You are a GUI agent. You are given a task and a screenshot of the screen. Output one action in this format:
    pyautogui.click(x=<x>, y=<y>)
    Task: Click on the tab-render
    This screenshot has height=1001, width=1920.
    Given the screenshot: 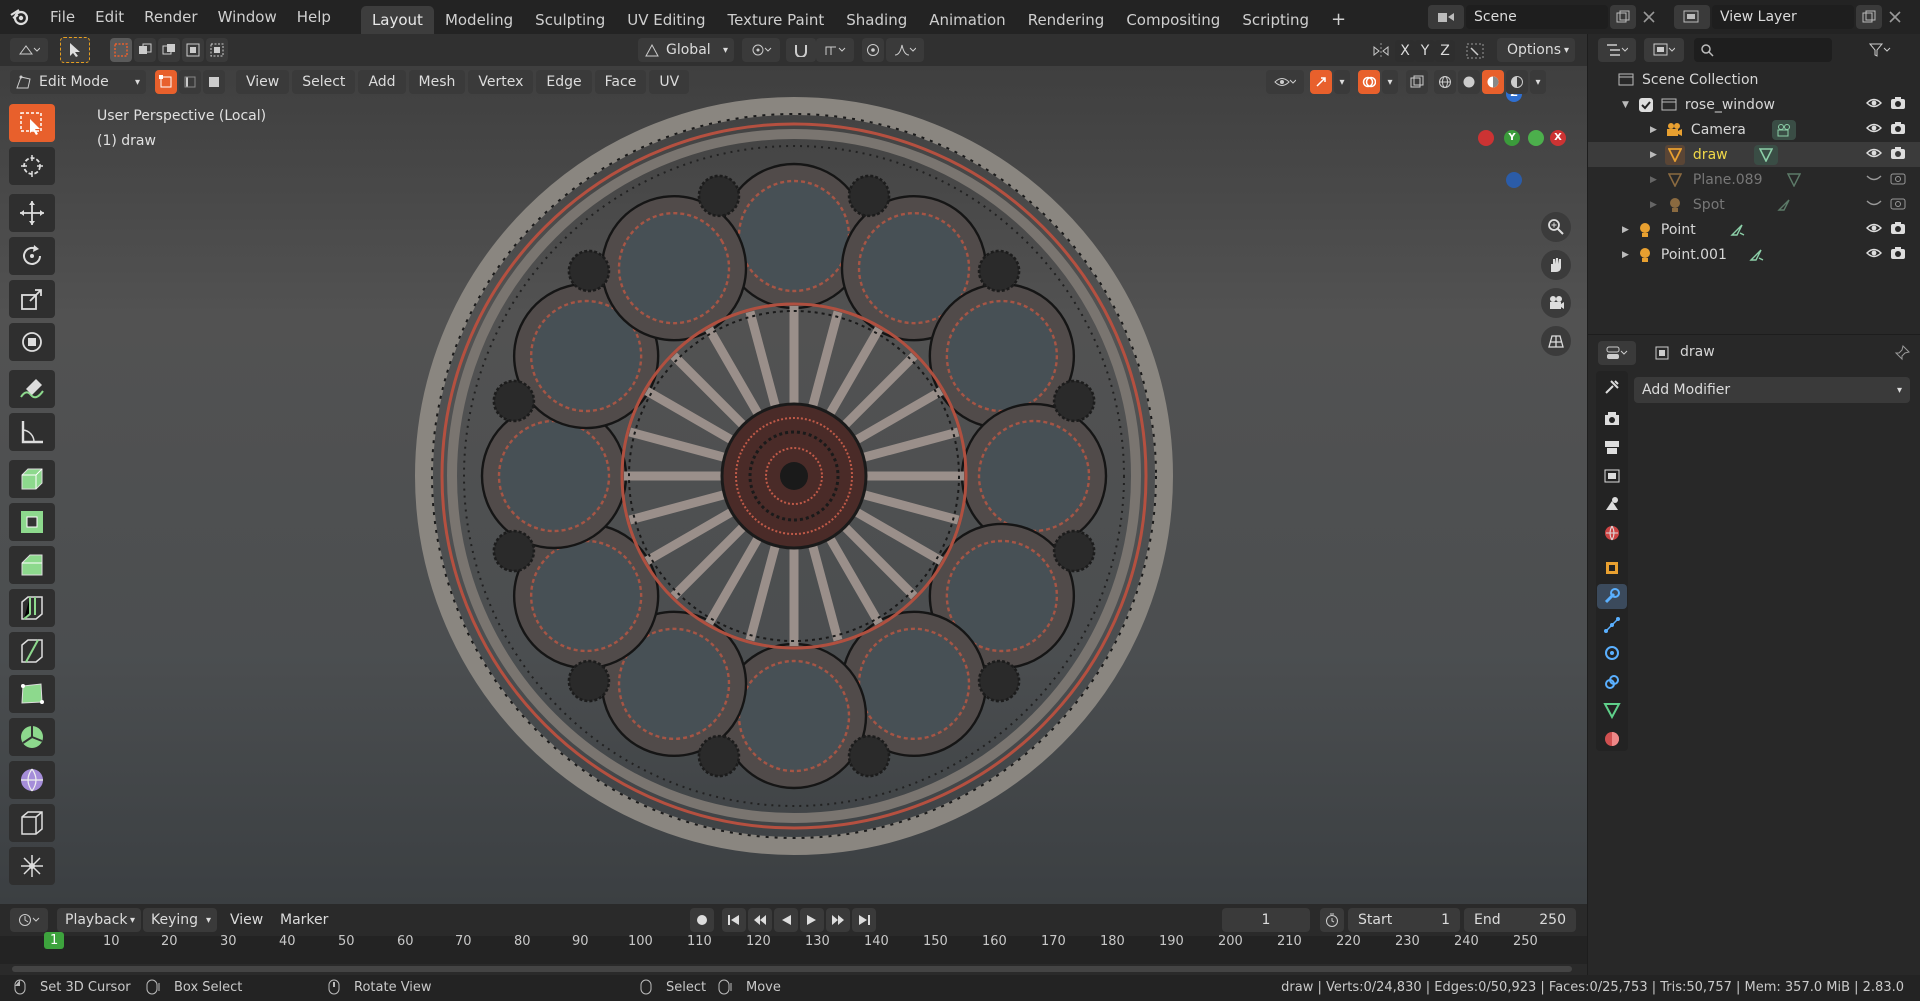 What is the action you would take?
    pyautogui.click(x=1612, y=419)
    